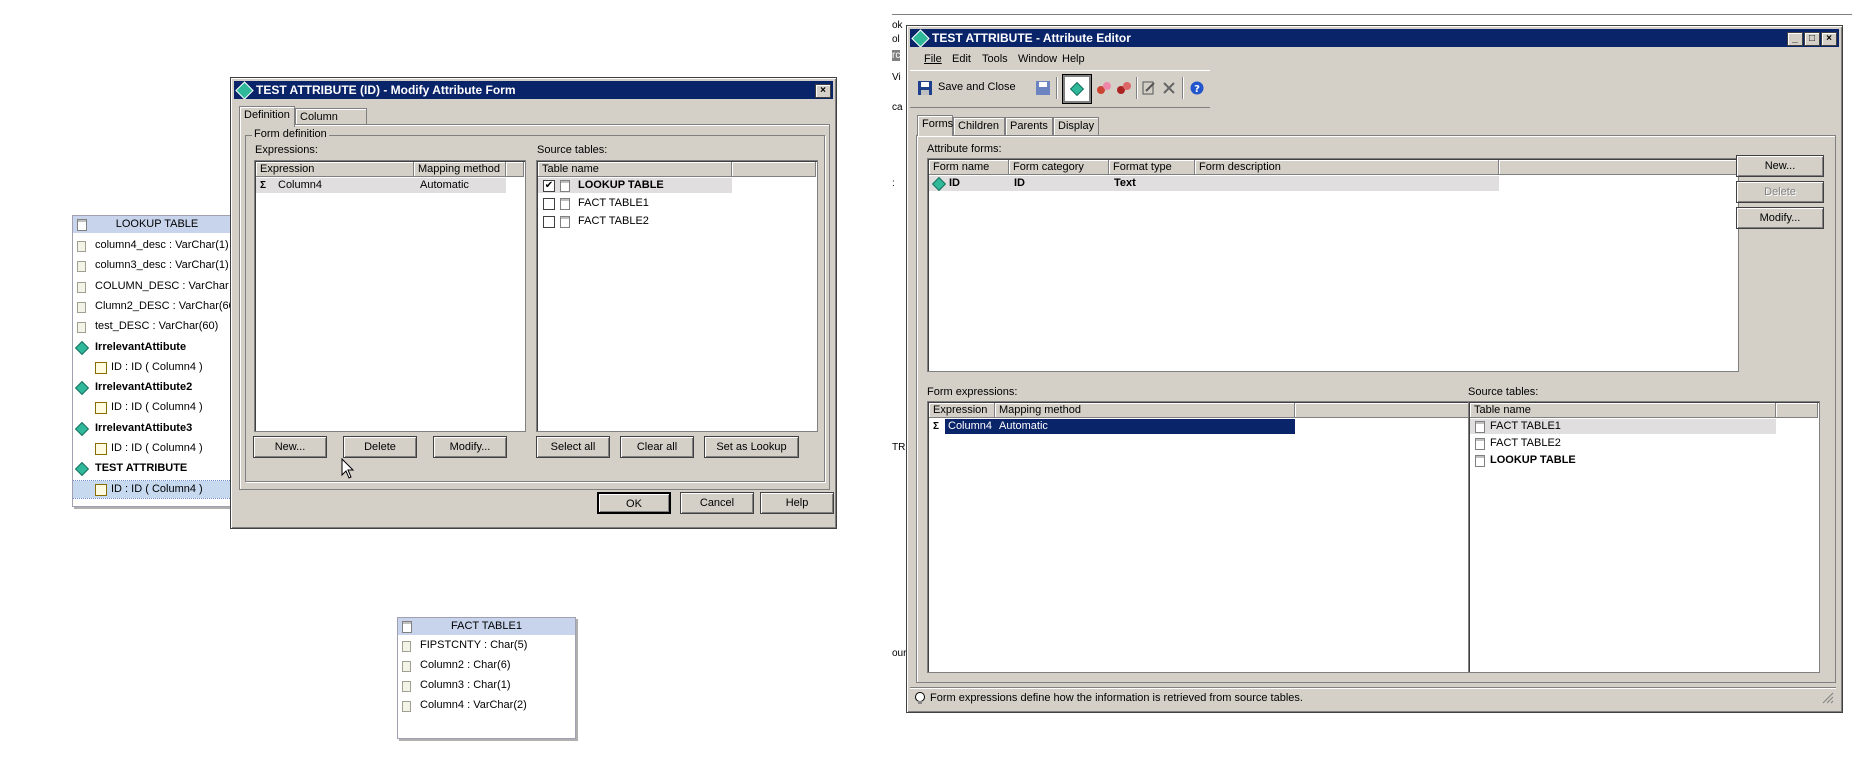  Describe the element at coordinates (979, 126) in the screenshot. I see `tab-children: Children` at that location.